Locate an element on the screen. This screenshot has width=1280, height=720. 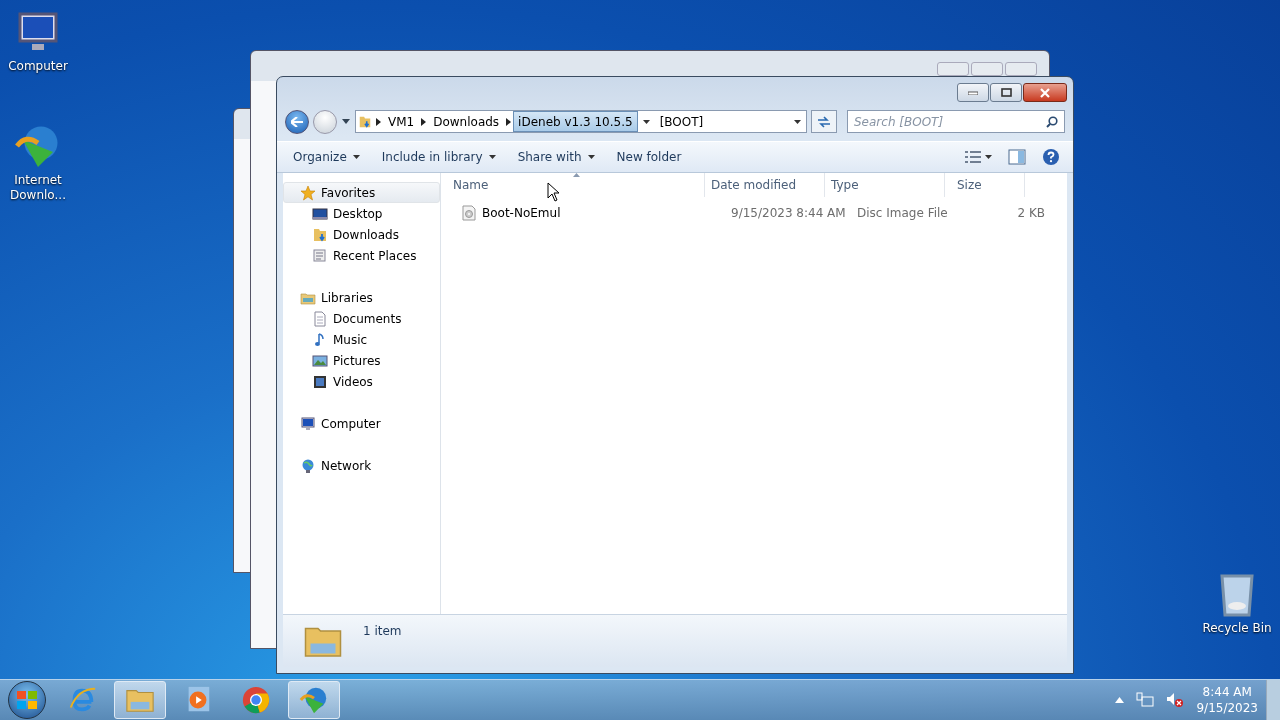
breadcrumb-item: VM1 is located at coordinates (401, 121).